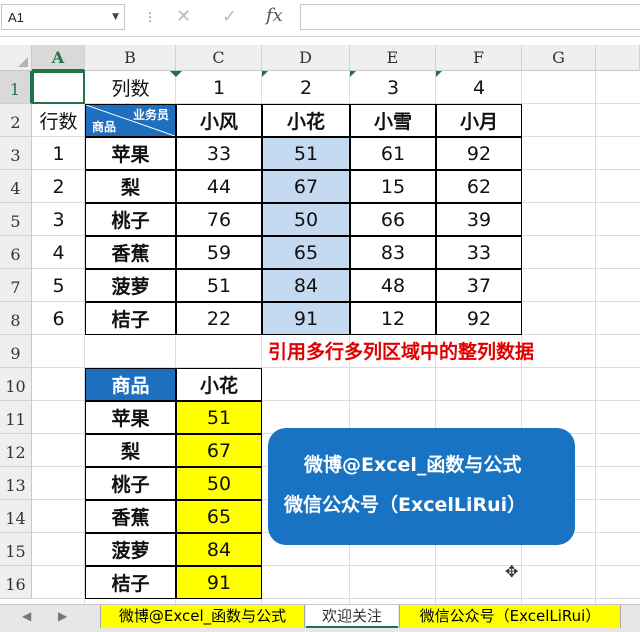  Describe the element at coordinates (219, 450) in the screenshot. I see `result-value-cell: 67` at that location.